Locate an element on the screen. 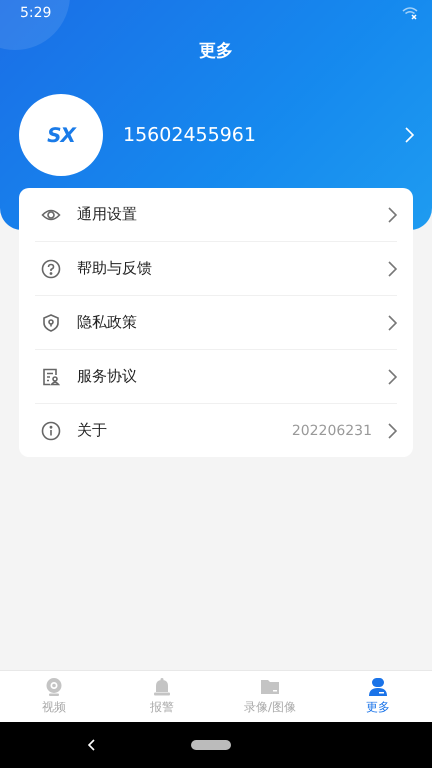  help-icon is located at coordinates (51, 268).